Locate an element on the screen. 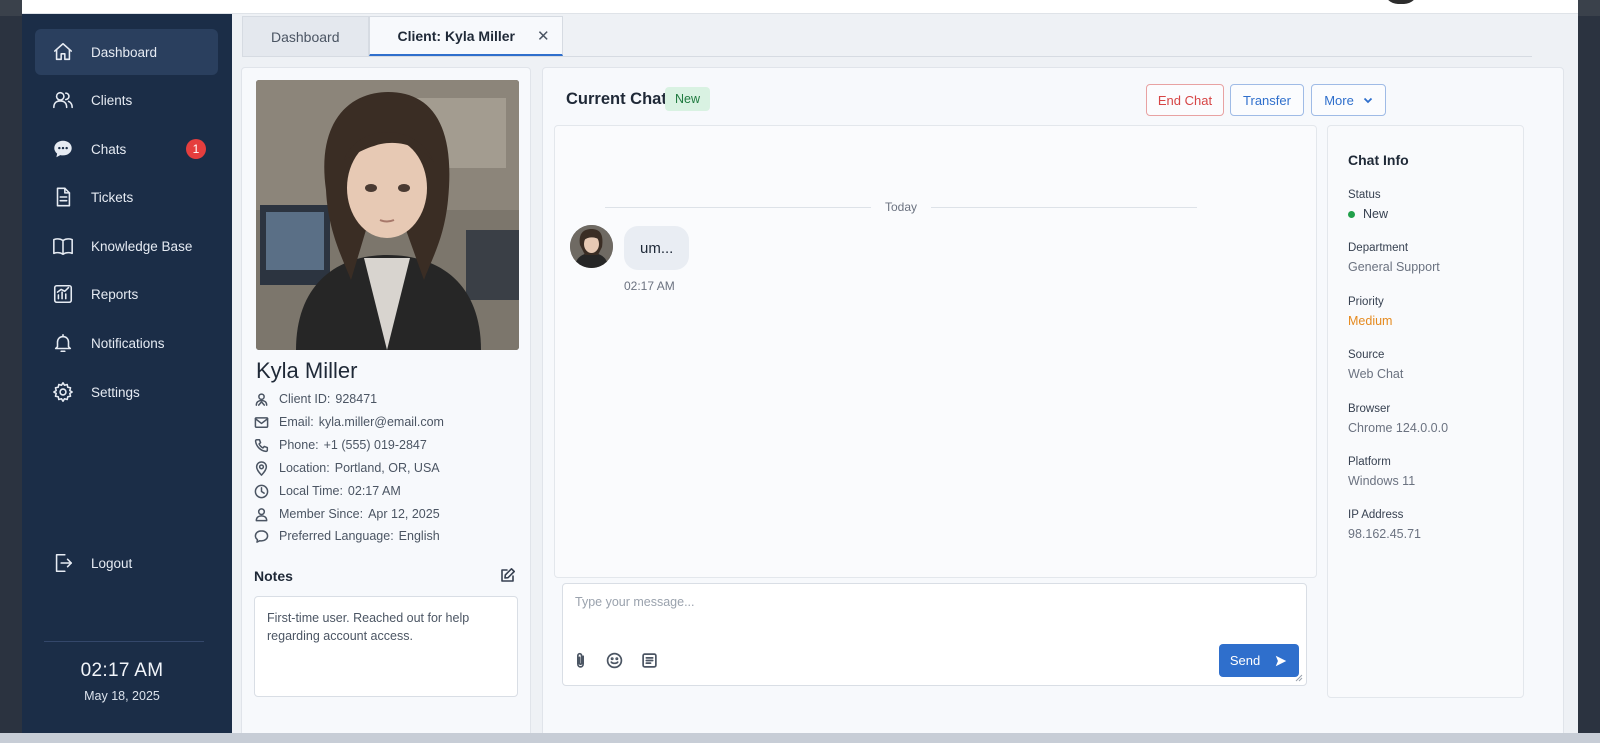 This screenshot has width=1600, height=743. user-avatar is located at coordinates (1401, 2).